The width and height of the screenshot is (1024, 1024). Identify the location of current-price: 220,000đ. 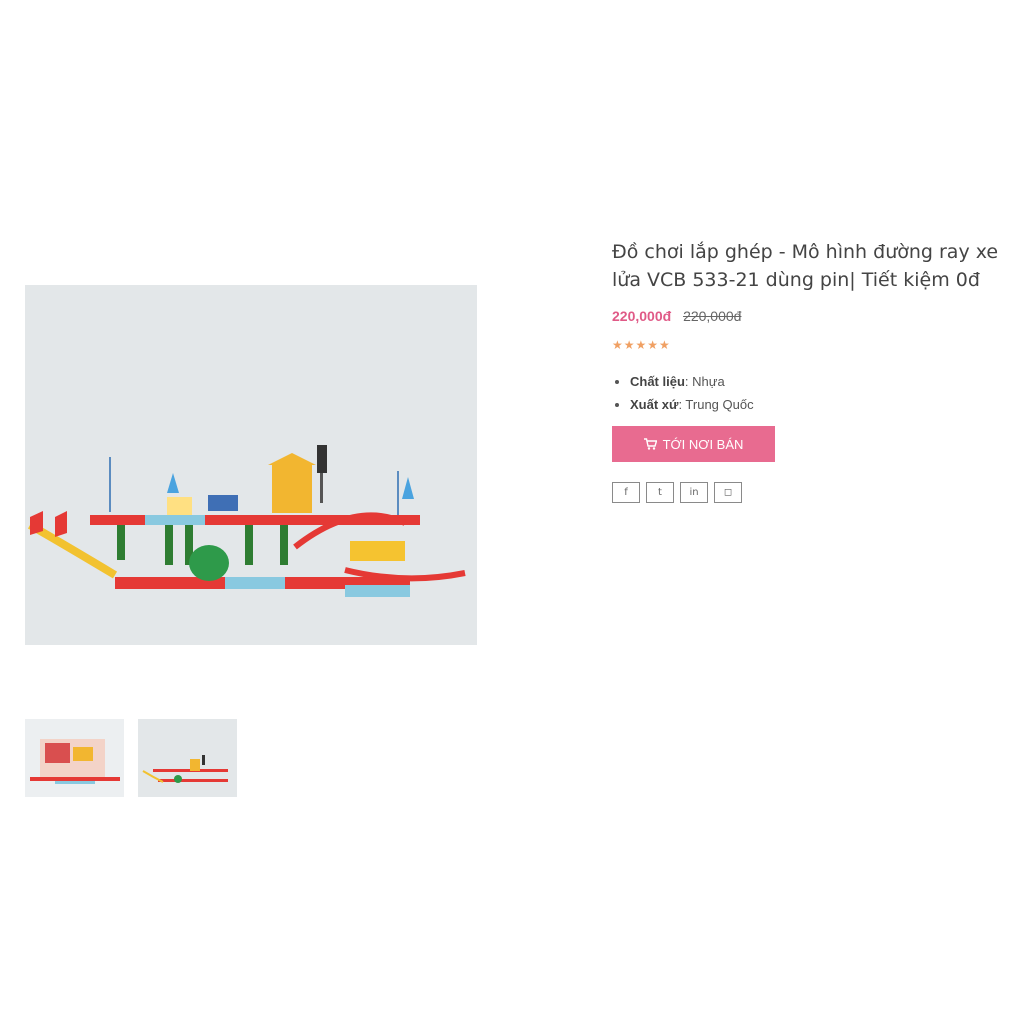
(642, 316).